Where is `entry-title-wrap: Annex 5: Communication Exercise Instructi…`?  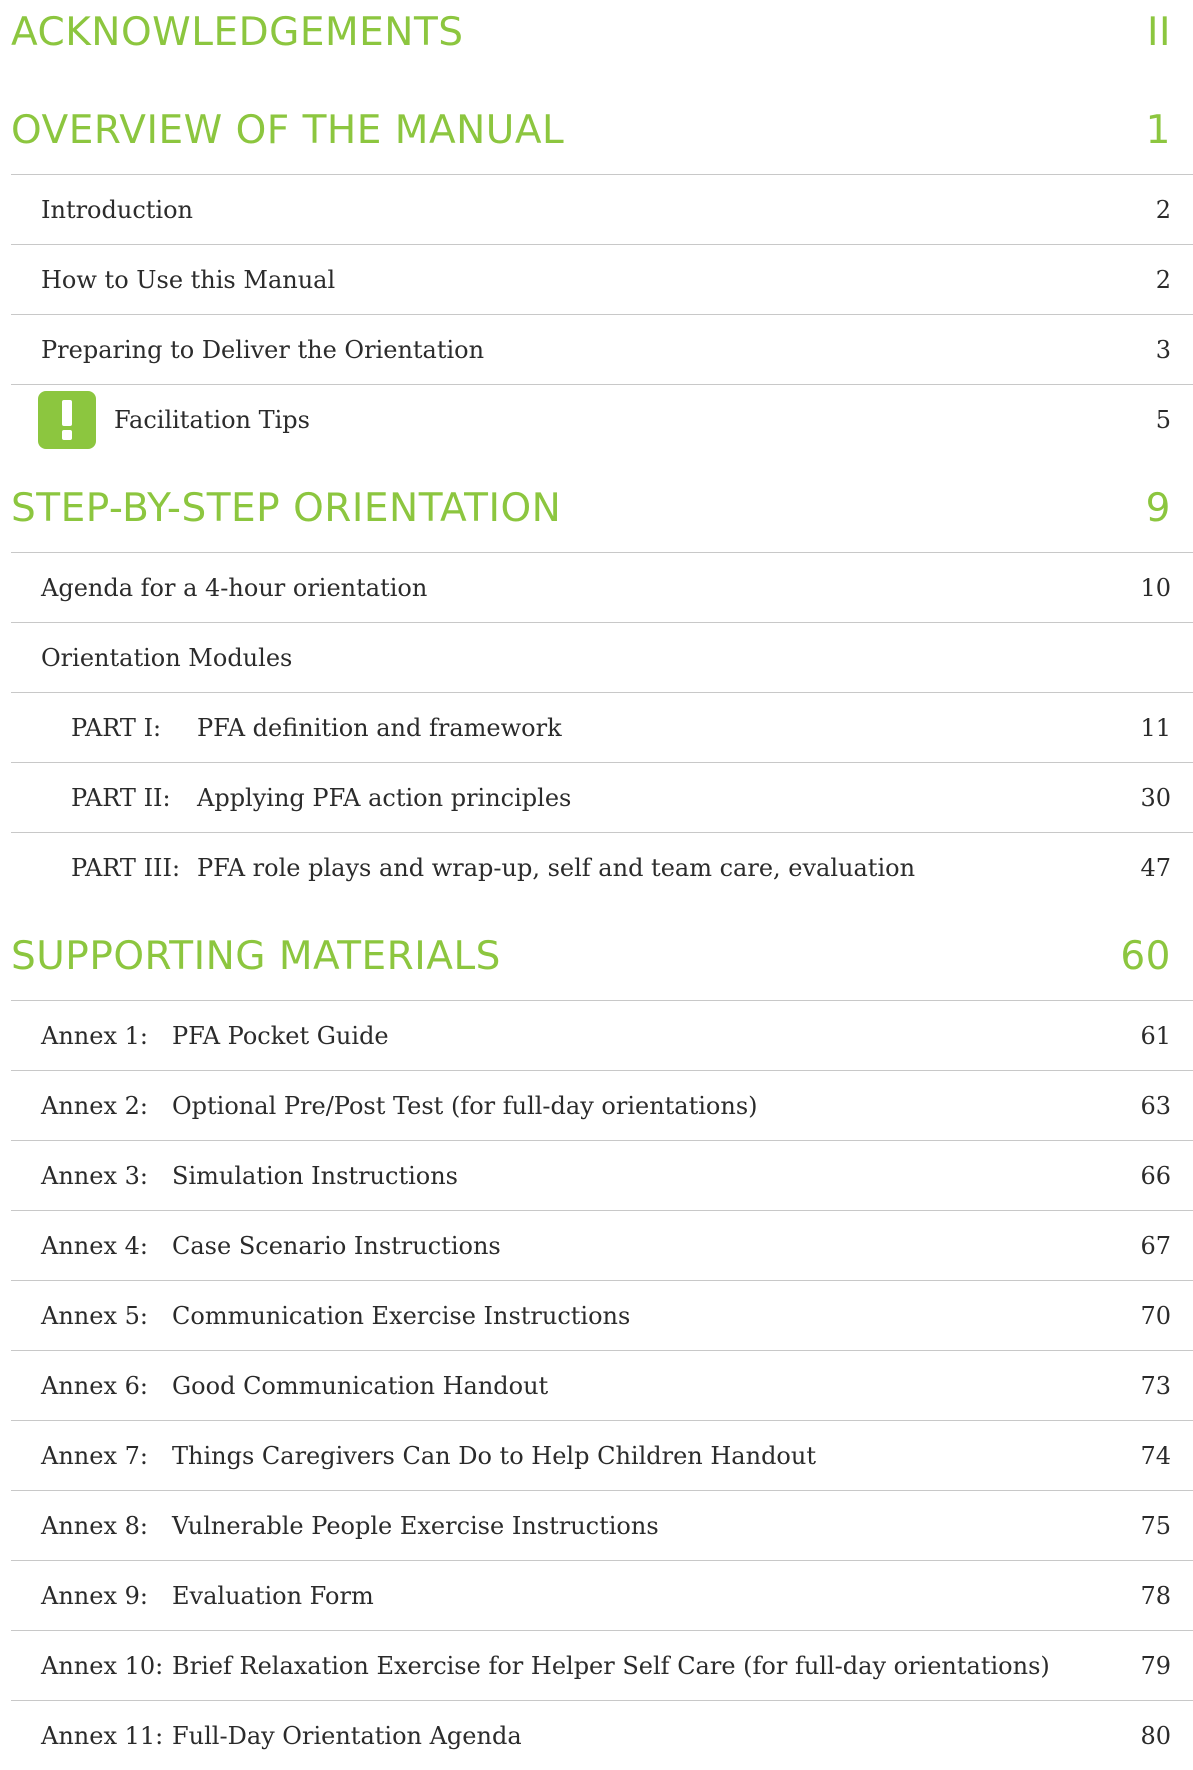 entry-title-wrap: Annex 5: Communication Exercise Instructi… is located at coordinates (575, 1316).